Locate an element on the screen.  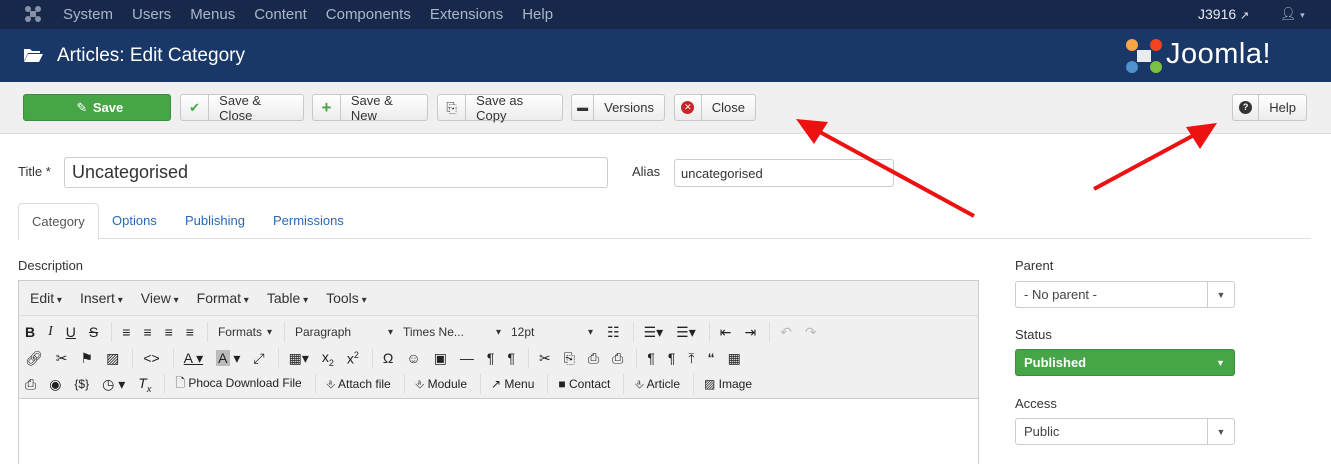
background-color-icon: A ▾ is located at coordinates (228, 358).